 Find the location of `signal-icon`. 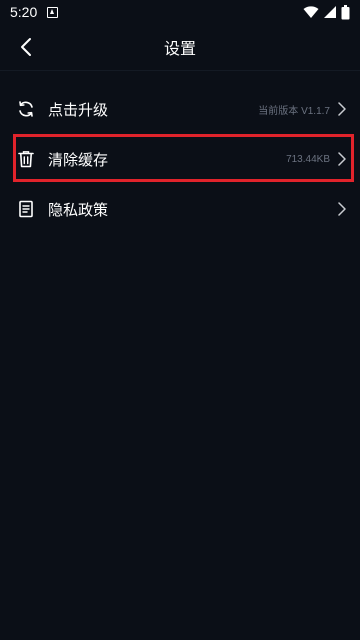

signal-icon is located at coordinates (330, 12).